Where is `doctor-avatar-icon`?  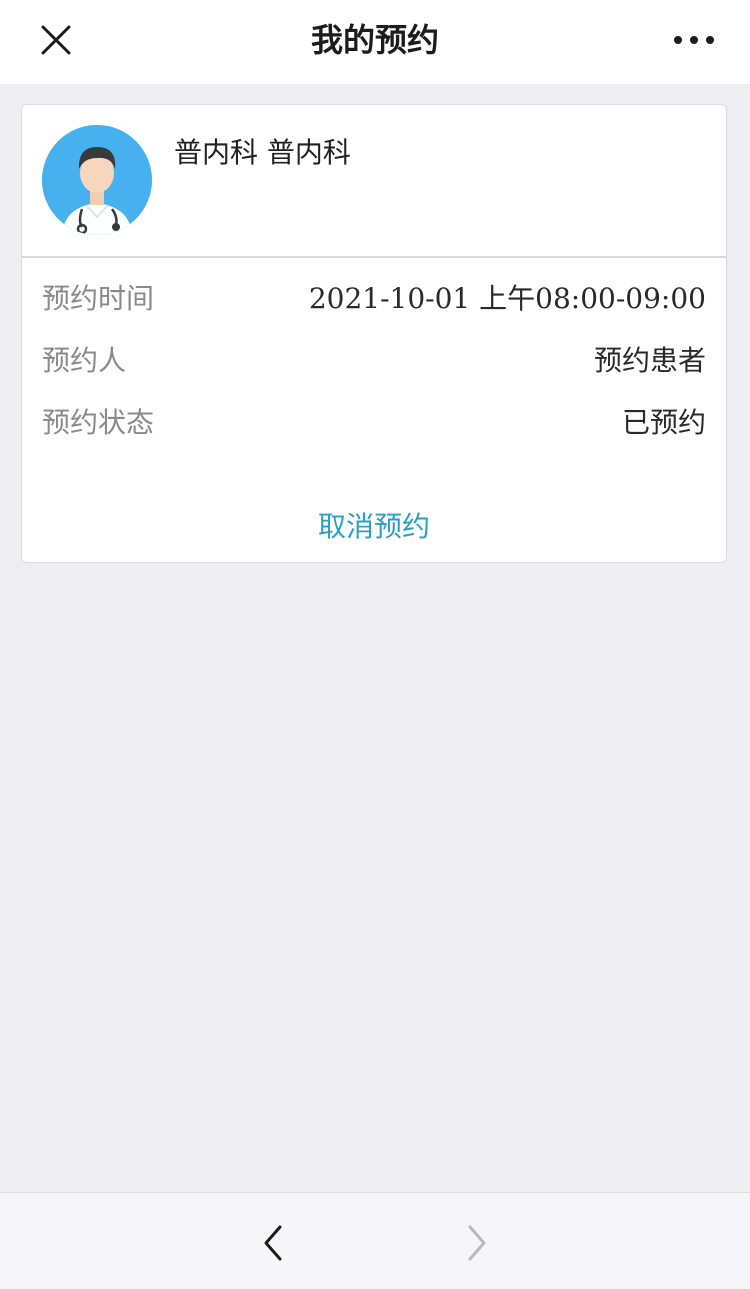 doctor-avatar-icon is located at coordinates (97, 180).